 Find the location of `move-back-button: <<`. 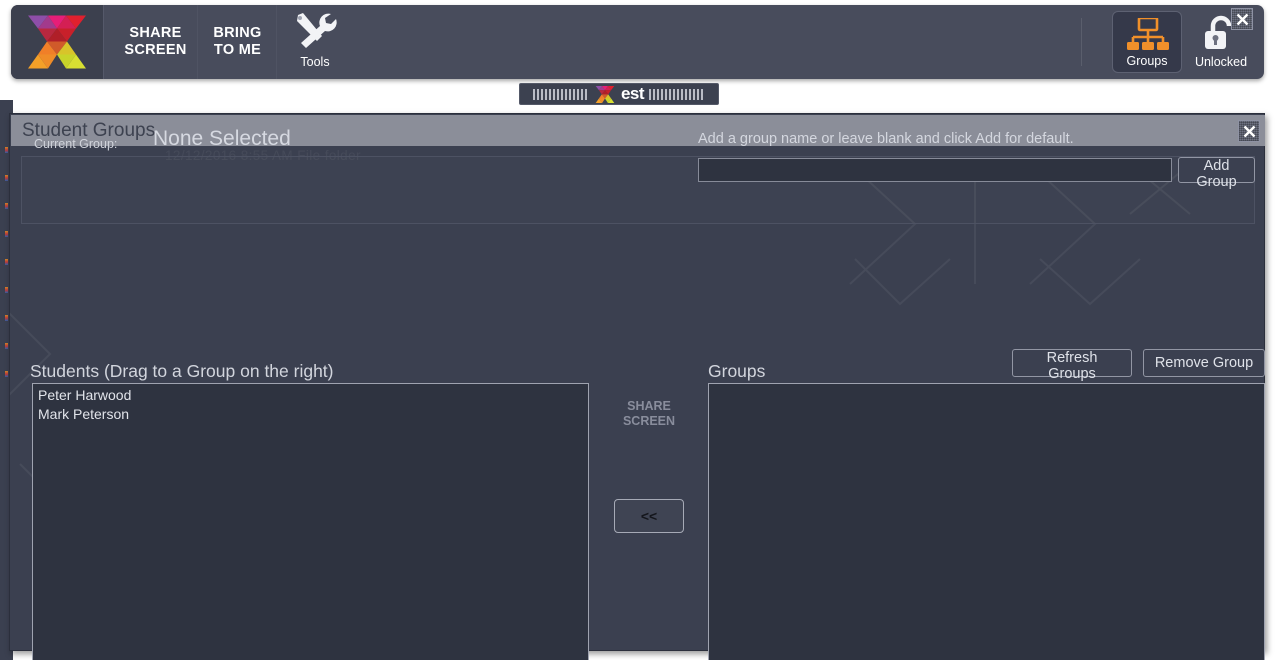

move-back-button: << is located at coordinates (649, 516).